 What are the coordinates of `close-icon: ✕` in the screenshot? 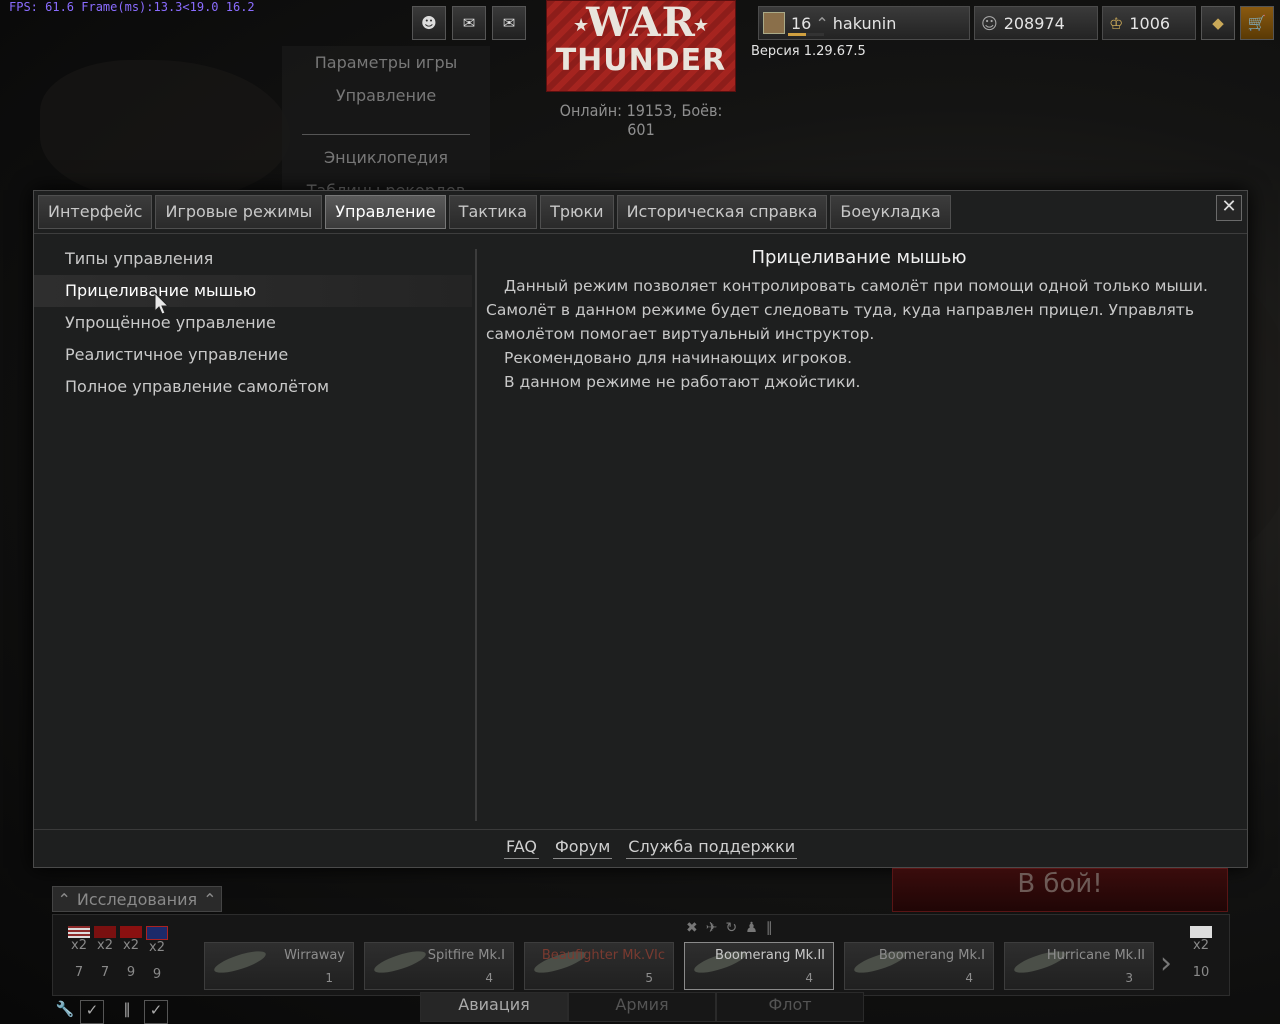 It's located at (1229, 208).